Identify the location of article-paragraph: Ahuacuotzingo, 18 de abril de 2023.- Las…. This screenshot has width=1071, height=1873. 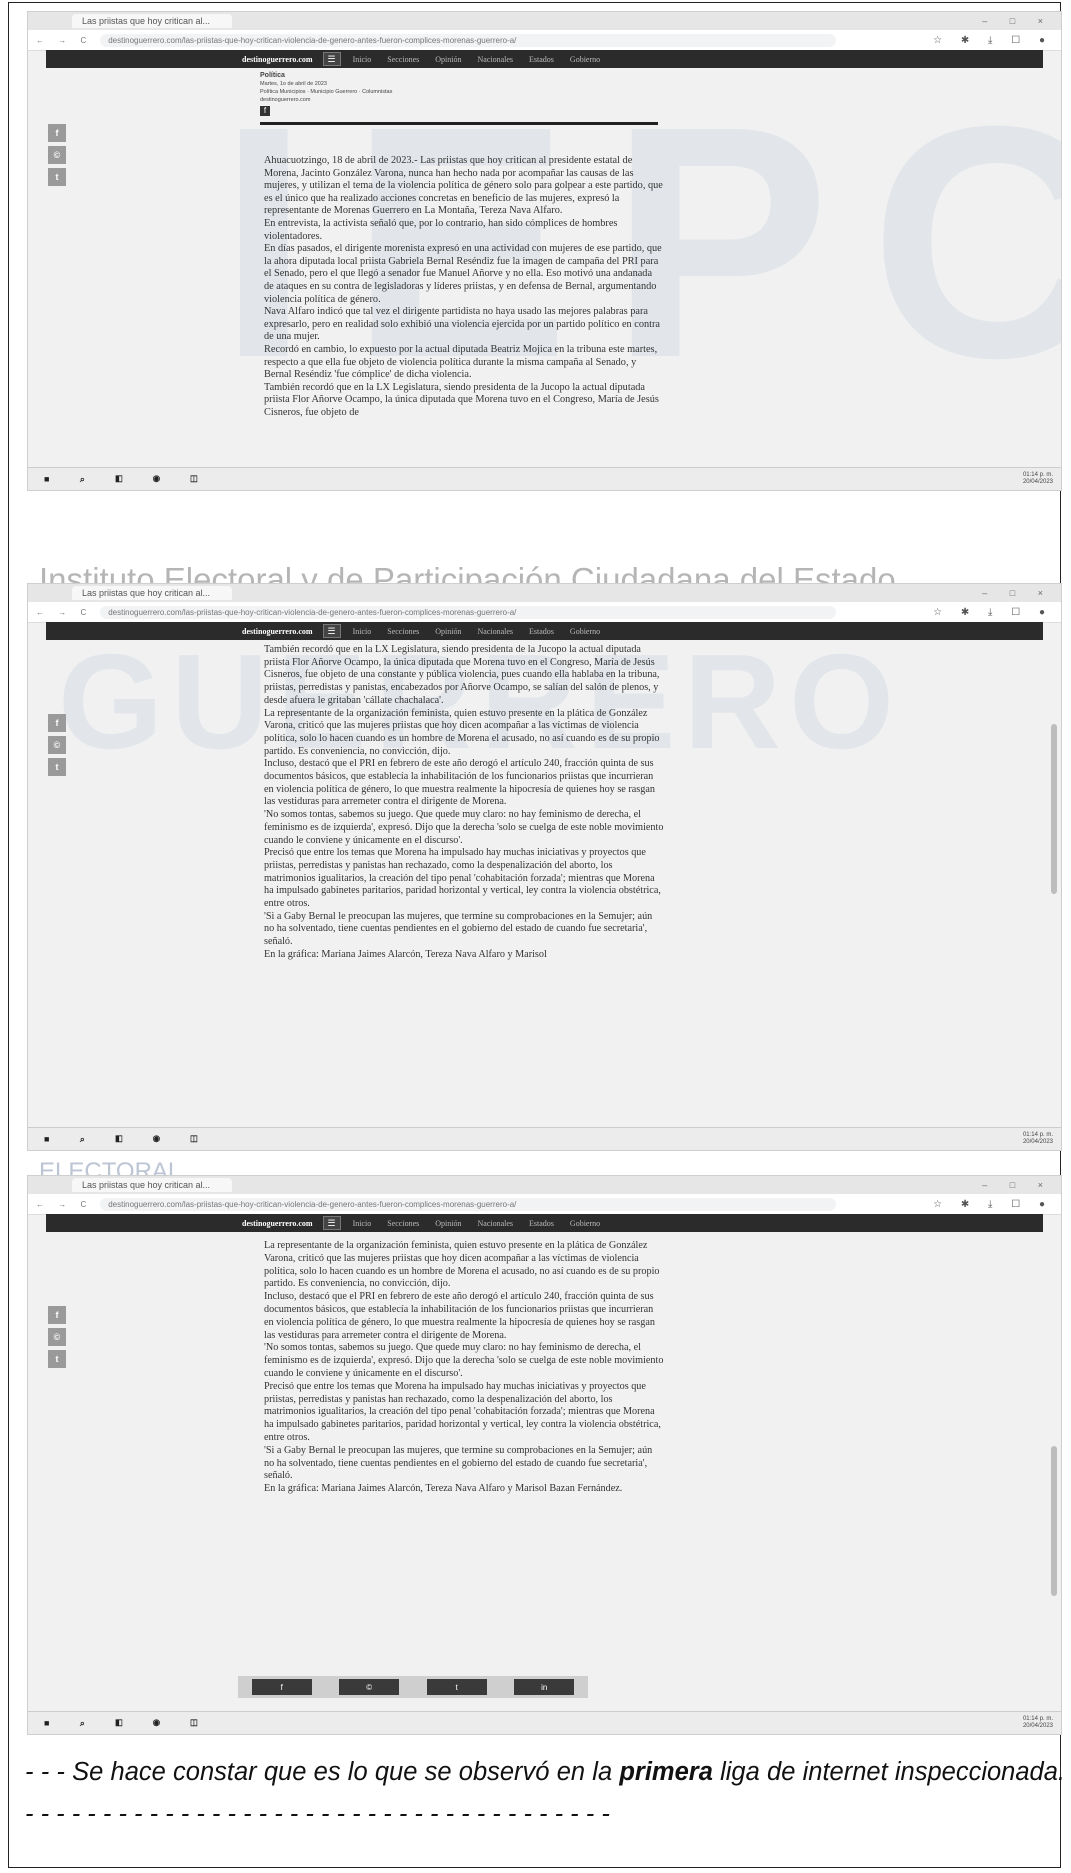
(463, 186).